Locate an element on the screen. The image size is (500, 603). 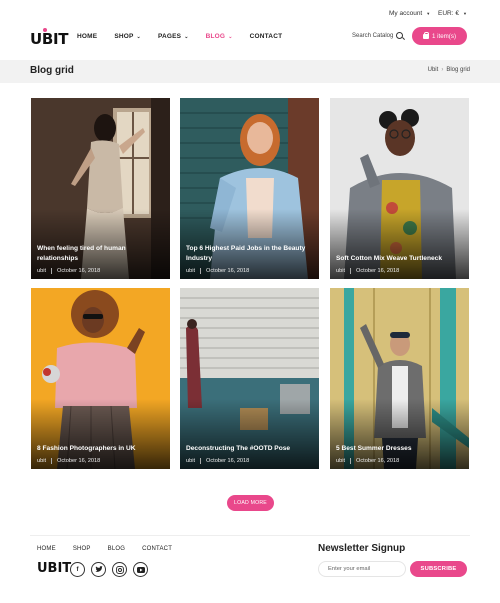
youtube-icon is located at coordinates (140, 569).